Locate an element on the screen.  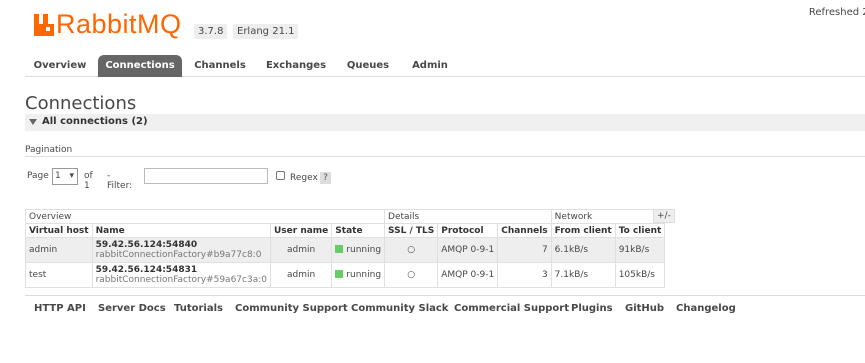
footer-link-github: GitHub is located at coordinates (644, 308).